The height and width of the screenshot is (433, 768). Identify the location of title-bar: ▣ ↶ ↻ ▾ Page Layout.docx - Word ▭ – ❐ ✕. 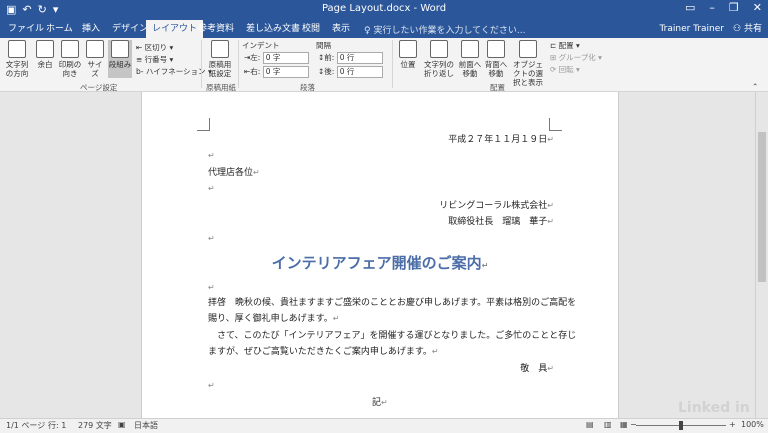
(384, 10).